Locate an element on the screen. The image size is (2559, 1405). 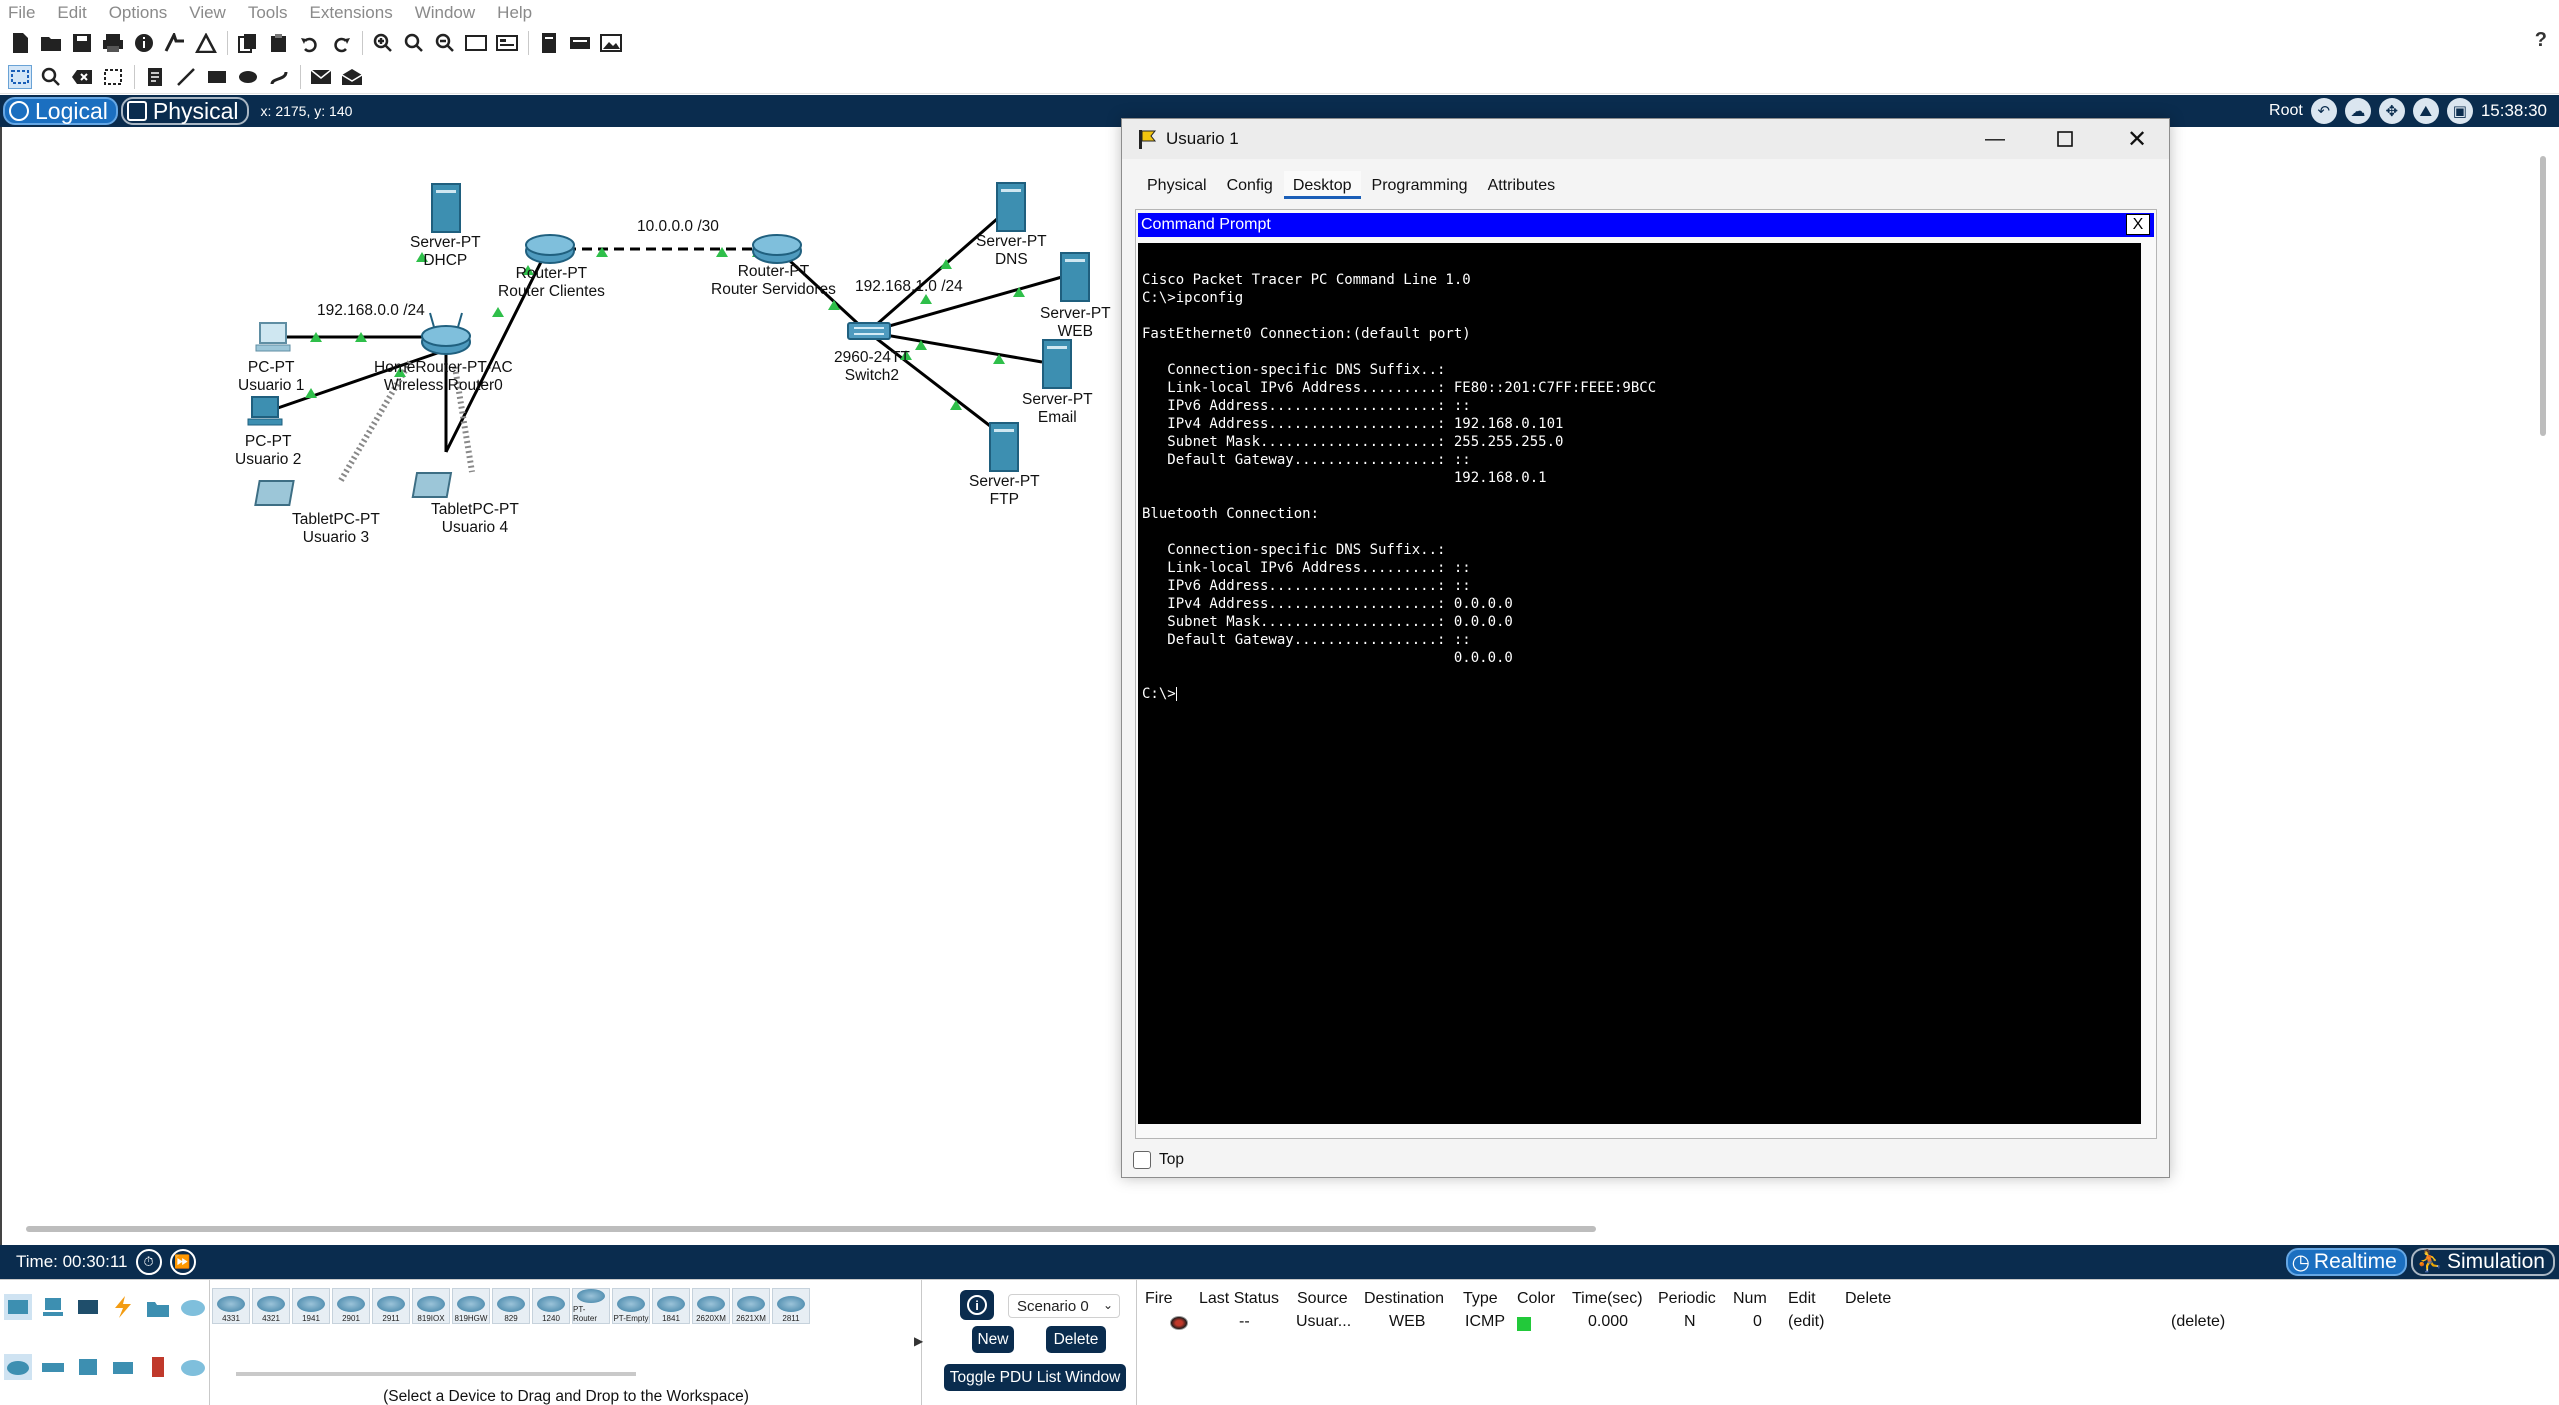
switches-category-icon is located at coordinates (53, 1367).